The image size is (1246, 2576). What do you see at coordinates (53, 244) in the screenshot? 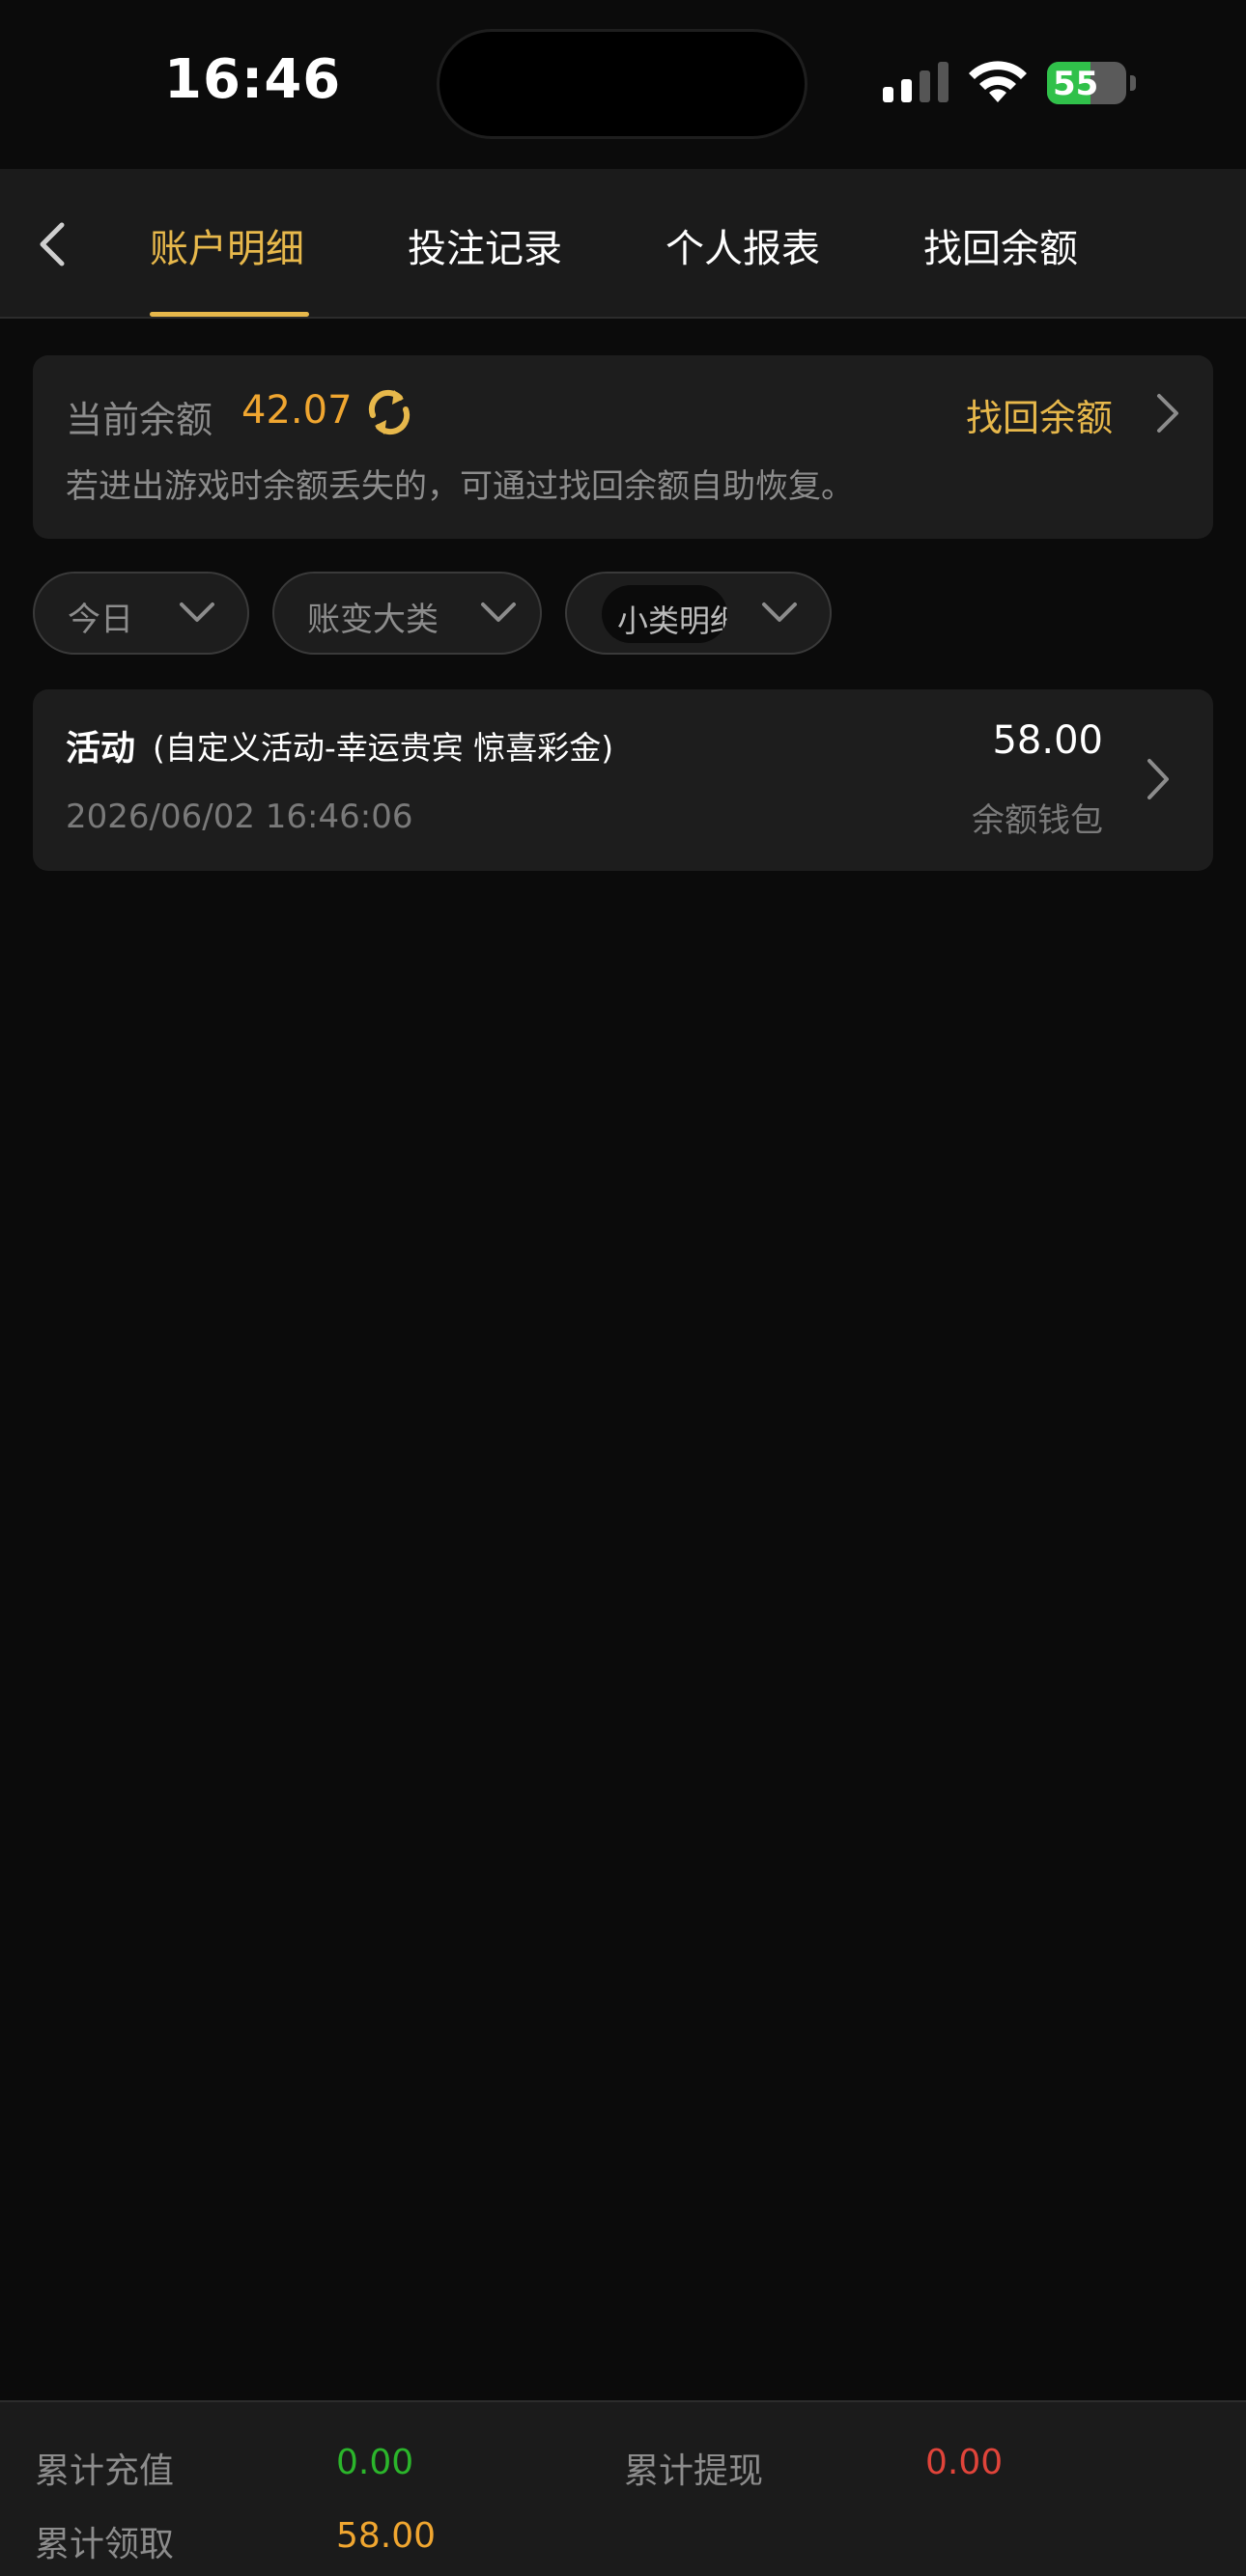
I see `back-arrow-icon` at bounding box center [53, 244].